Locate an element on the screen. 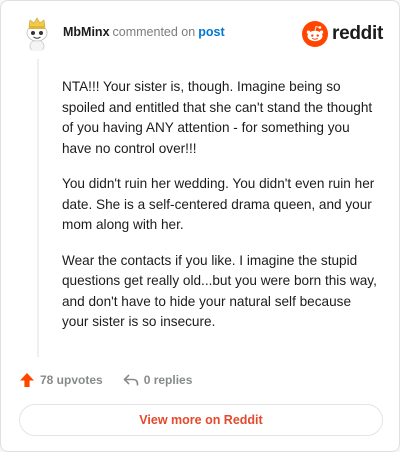  upvote-button: 78 upvotes is located at coordinates (61, 380).